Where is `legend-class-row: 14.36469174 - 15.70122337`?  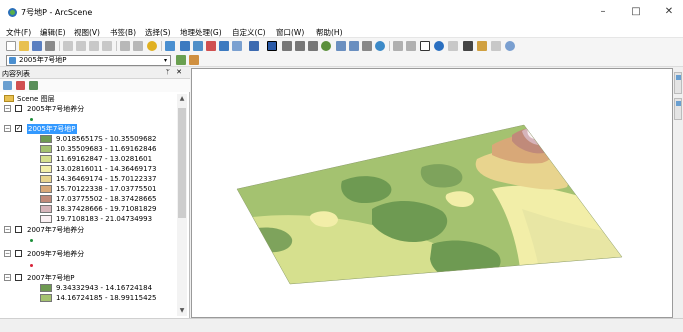 legend-class-row: 14.36469174 - 15.70122337 is located at coordinates (89, 179).